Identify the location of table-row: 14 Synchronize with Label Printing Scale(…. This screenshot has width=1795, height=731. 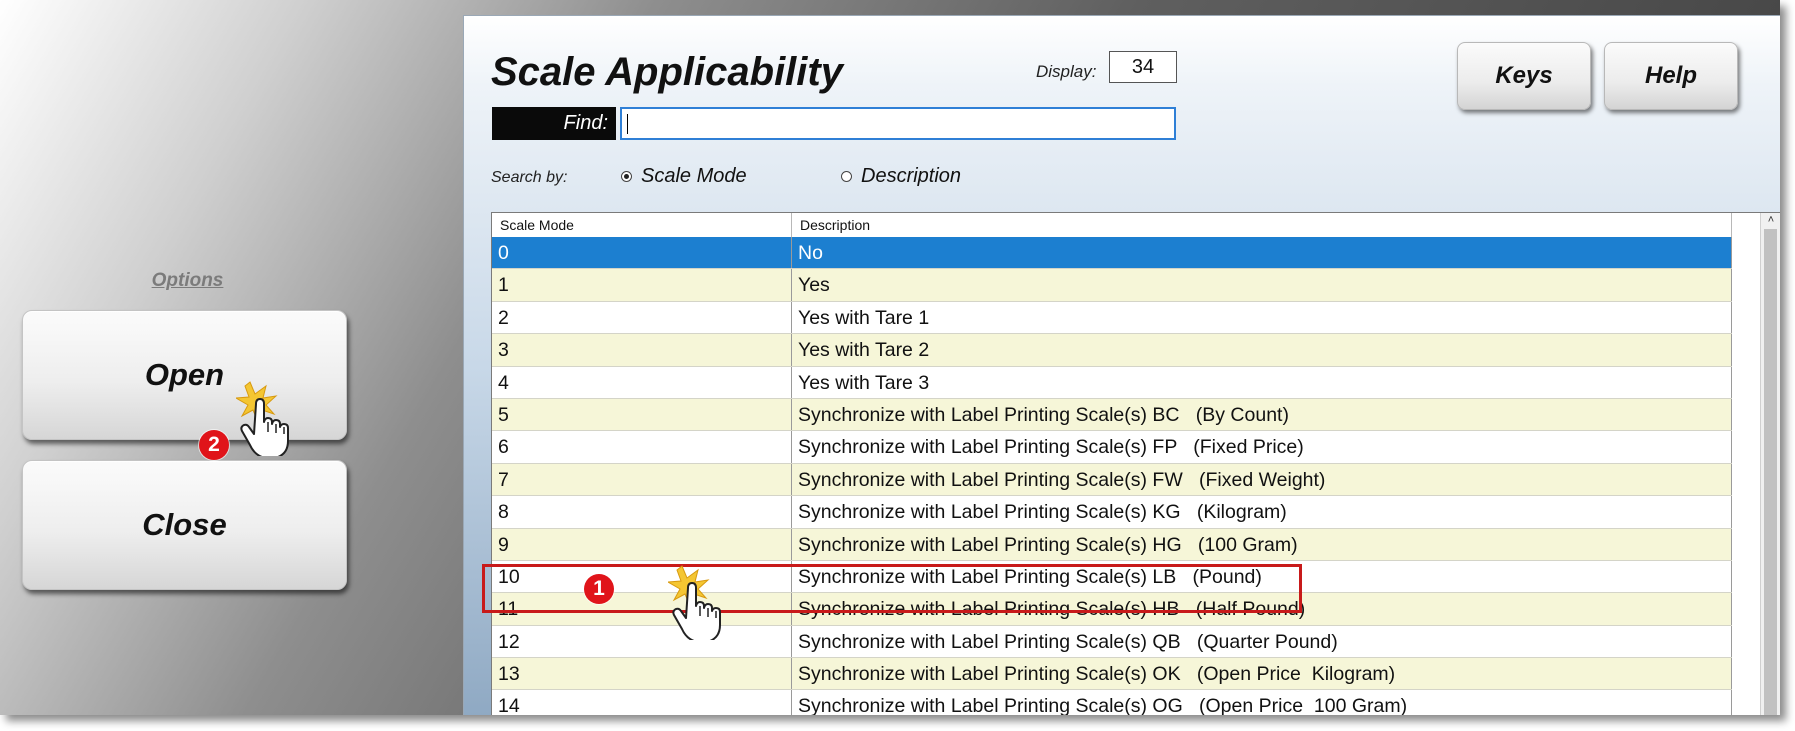
(1112, 702).